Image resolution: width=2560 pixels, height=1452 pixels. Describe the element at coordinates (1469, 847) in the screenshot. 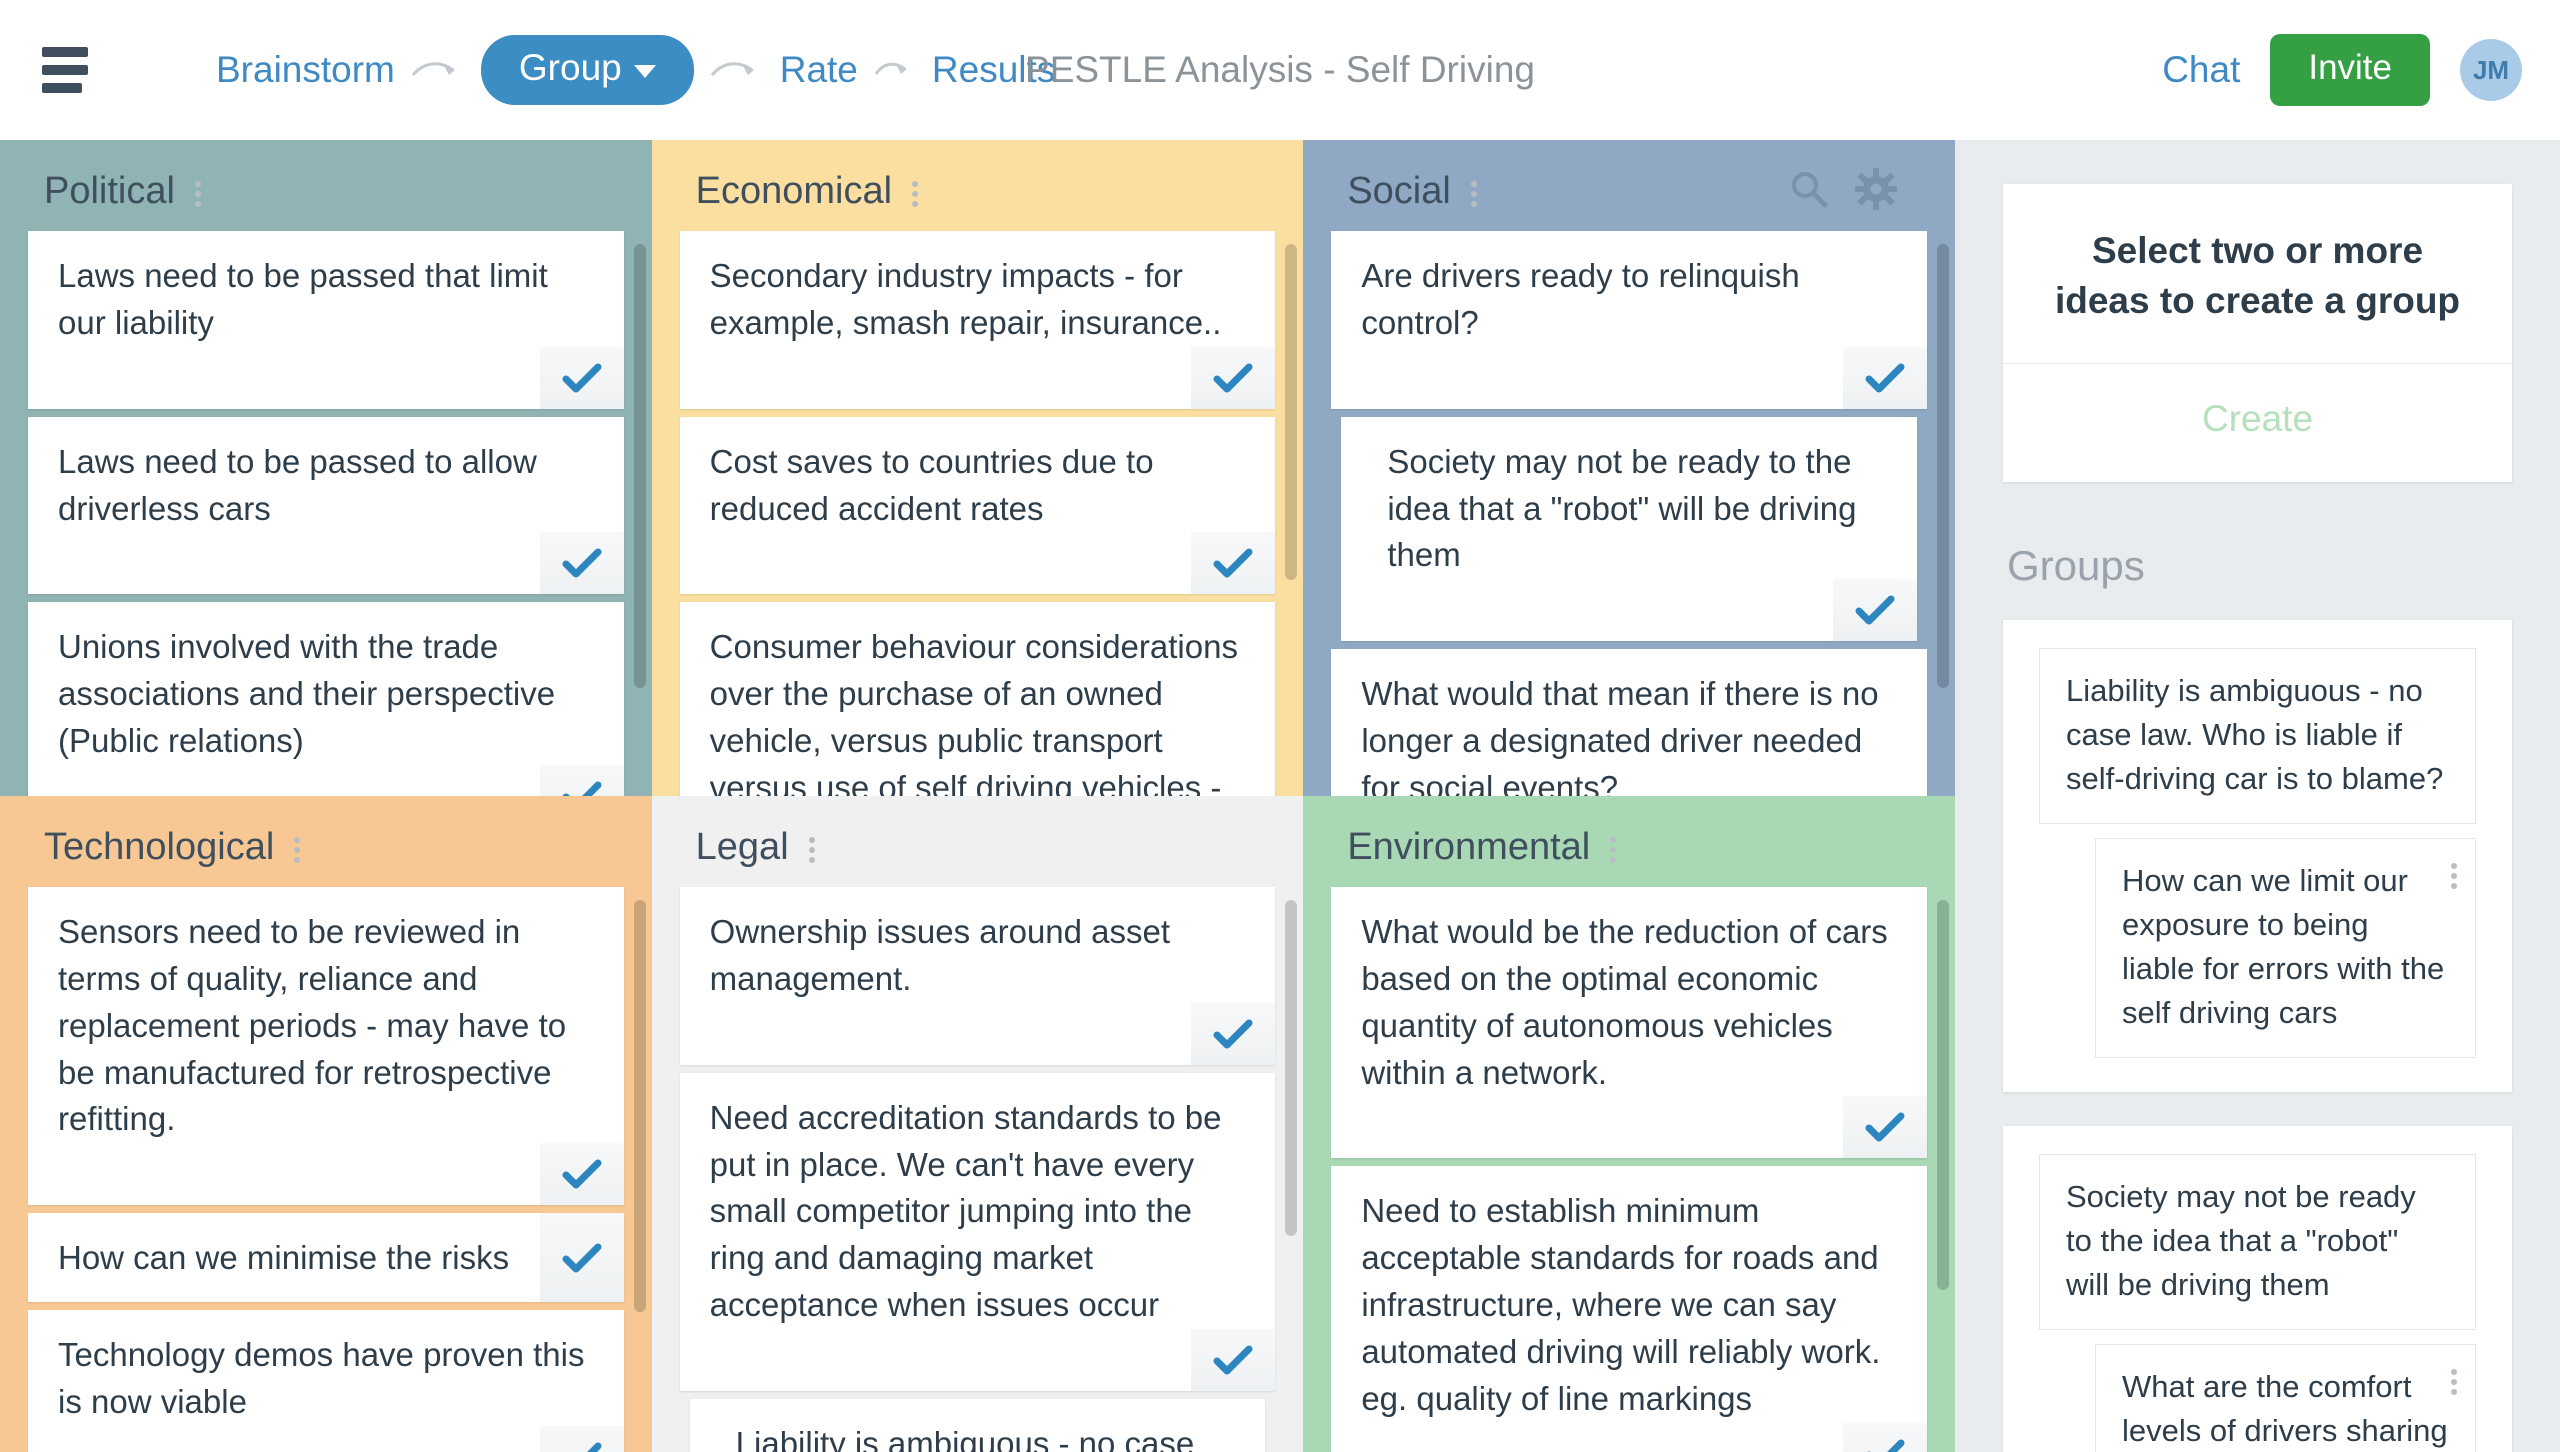

I see `column-title: Environmental` at that location.